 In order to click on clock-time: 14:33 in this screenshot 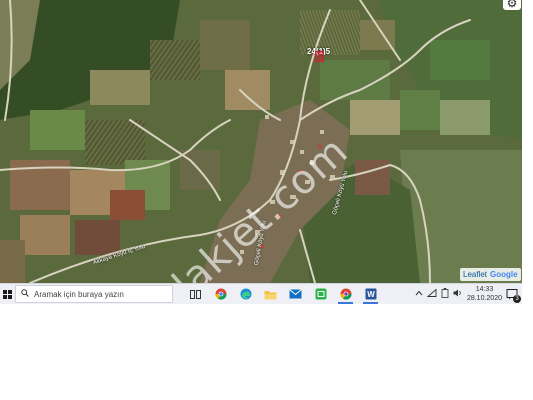, I will do `click(484, 289)`.